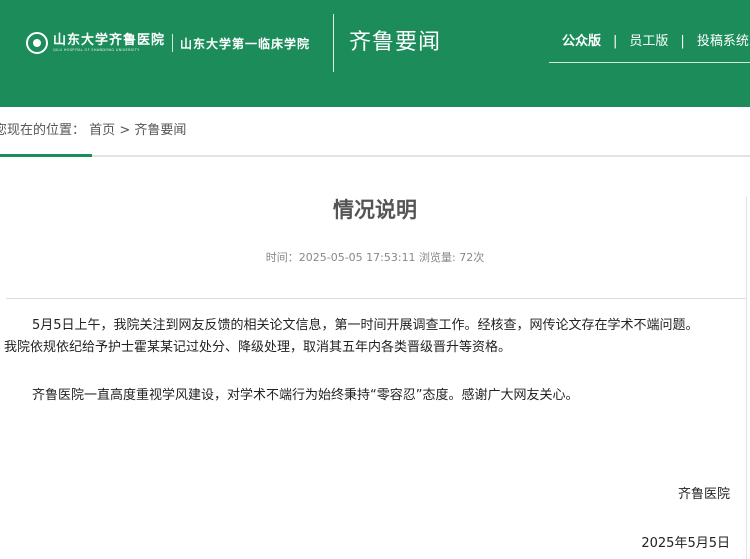  Describe the element at coordinates (173, 43) in the screenshot. I see `logo-divider` at that location.